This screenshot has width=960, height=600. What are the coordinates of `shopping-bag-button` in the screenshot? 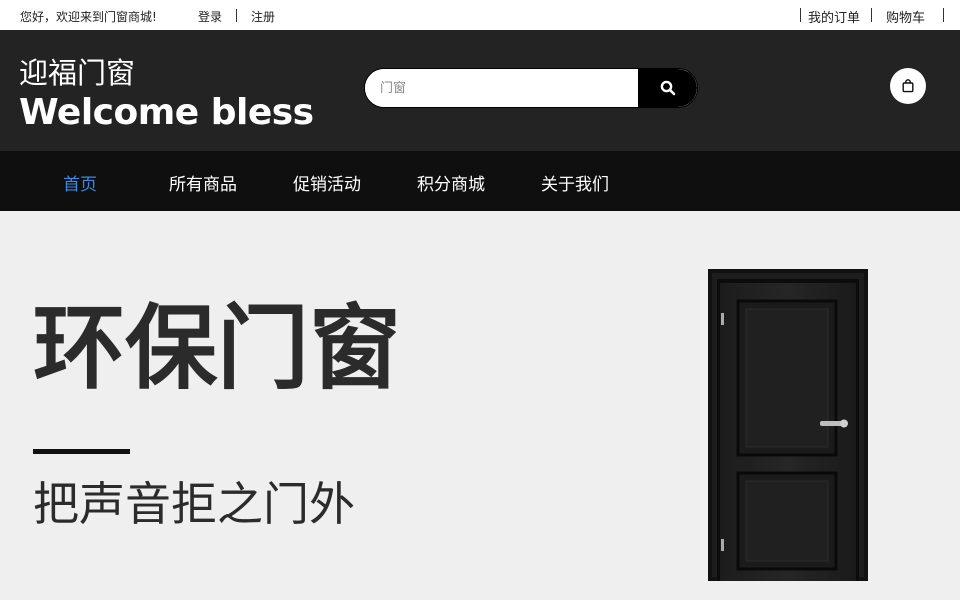 It's located at (908, 86).